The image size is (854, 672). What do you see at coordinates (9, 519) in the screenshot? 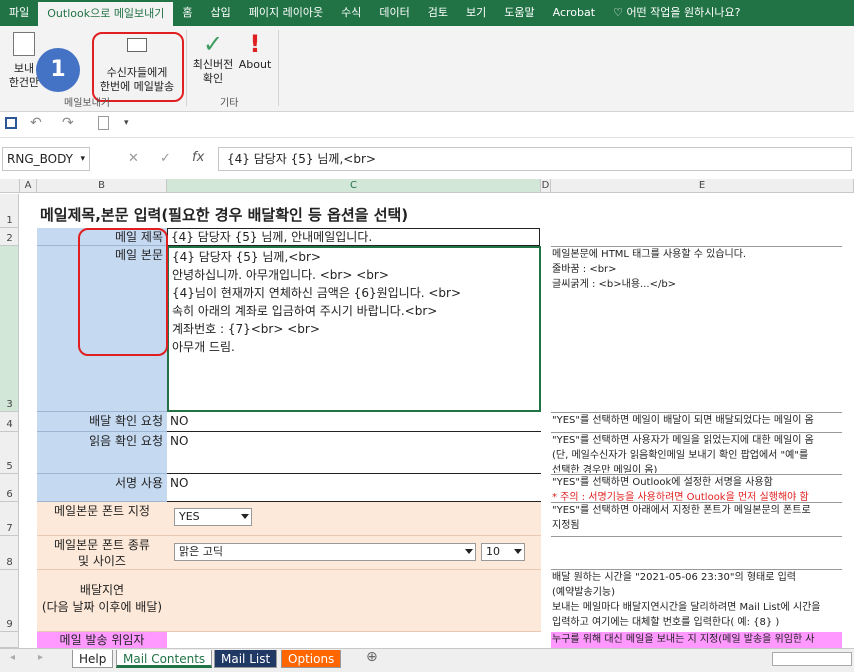
I see `row-header-7: 7` at bounding box center [9, 519].